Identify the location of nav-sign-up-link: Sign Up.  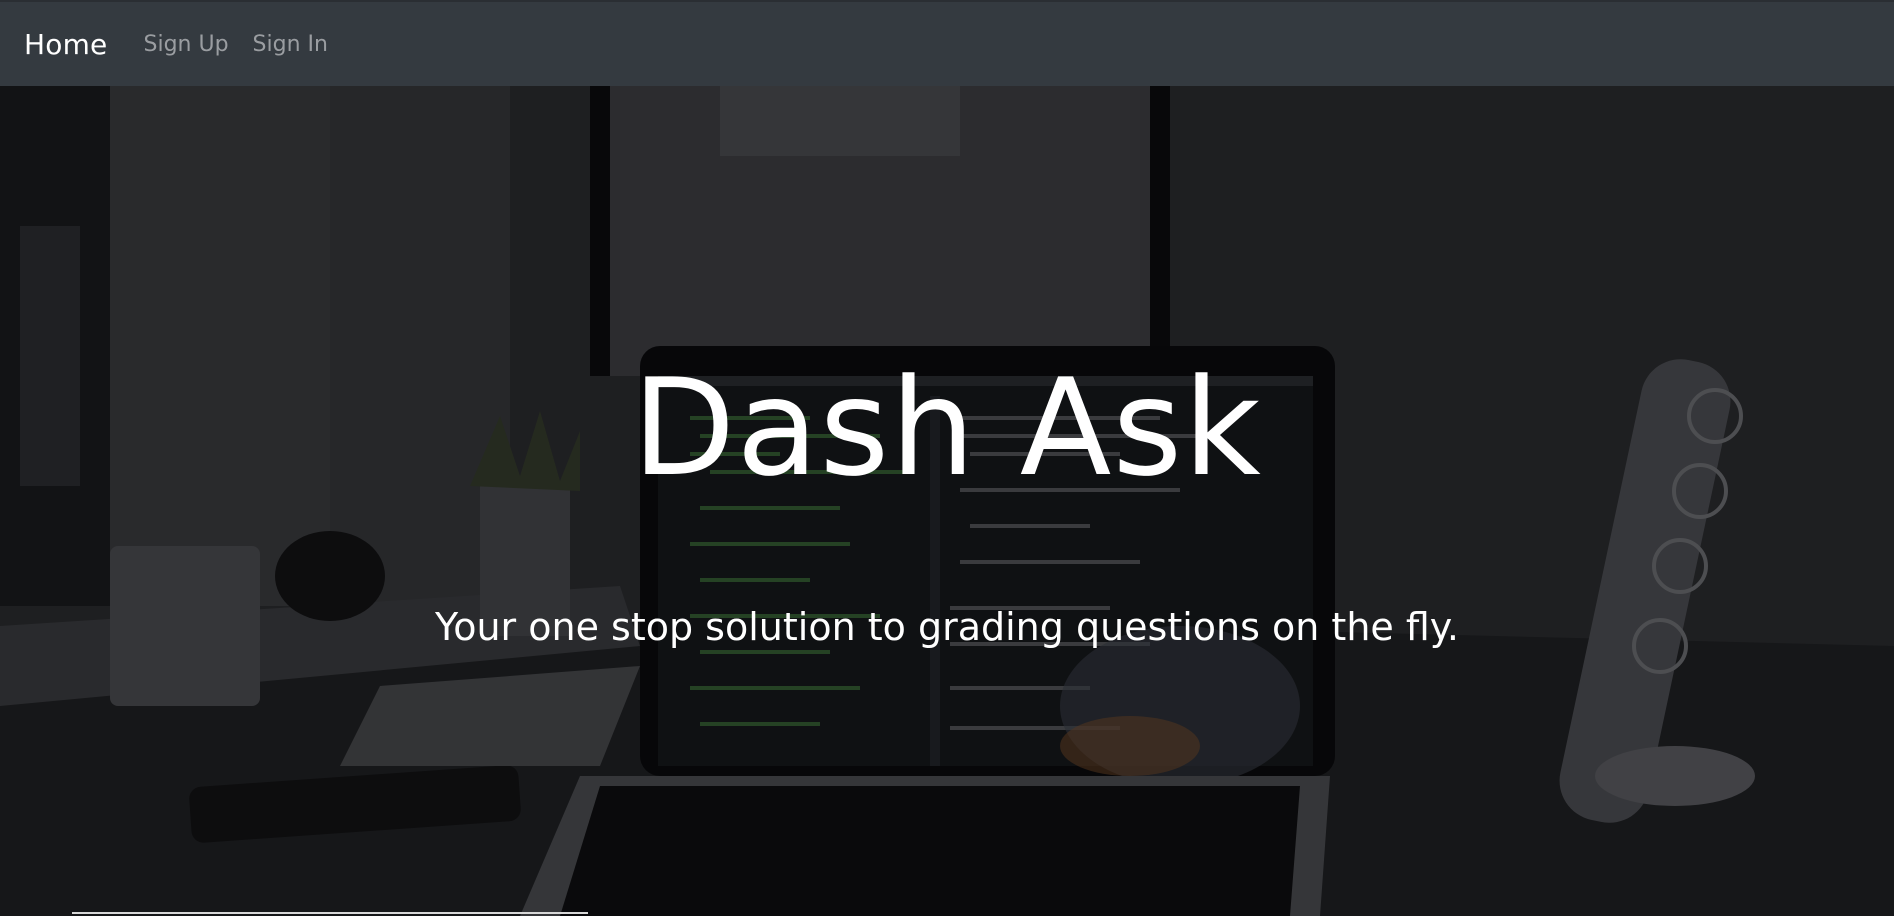
(186, 44).